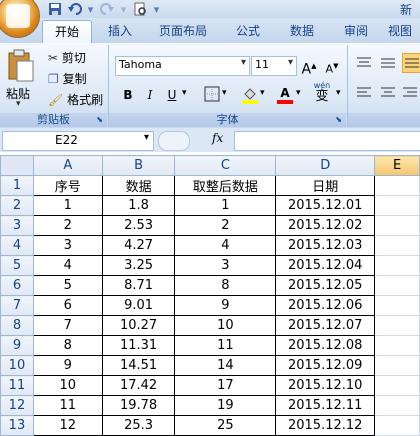  I want to click on fill-color-button, so click(250, 95).